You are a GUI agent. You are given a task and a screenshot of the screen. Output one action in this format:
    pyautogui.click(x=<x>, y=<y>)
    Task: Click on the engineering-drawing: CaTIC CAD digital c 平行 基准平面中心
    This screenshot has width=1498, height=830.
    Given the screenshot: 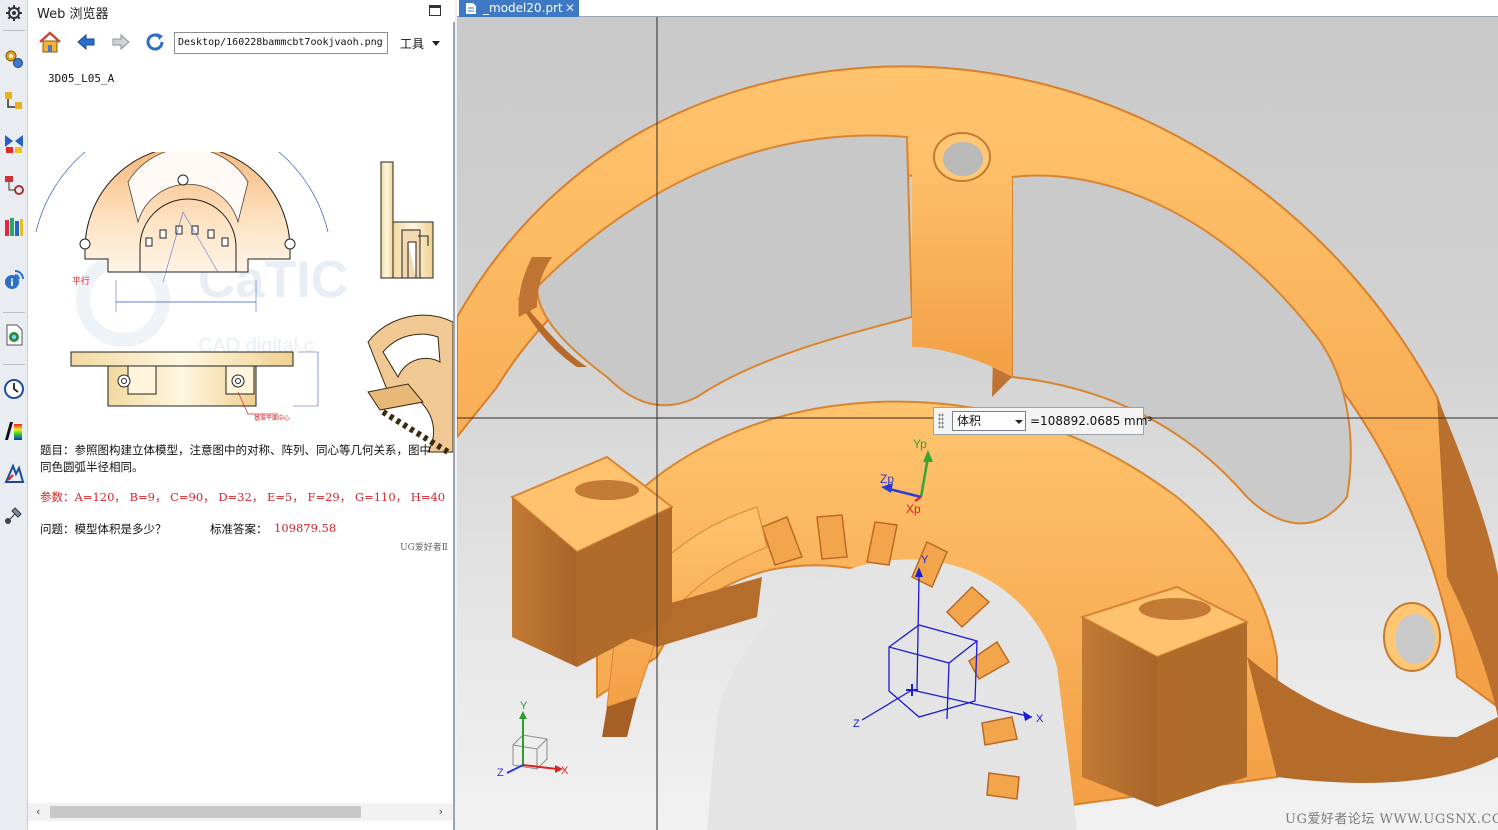 What is the action you would take?
    pyautogui.click(x=244, y=303)
    